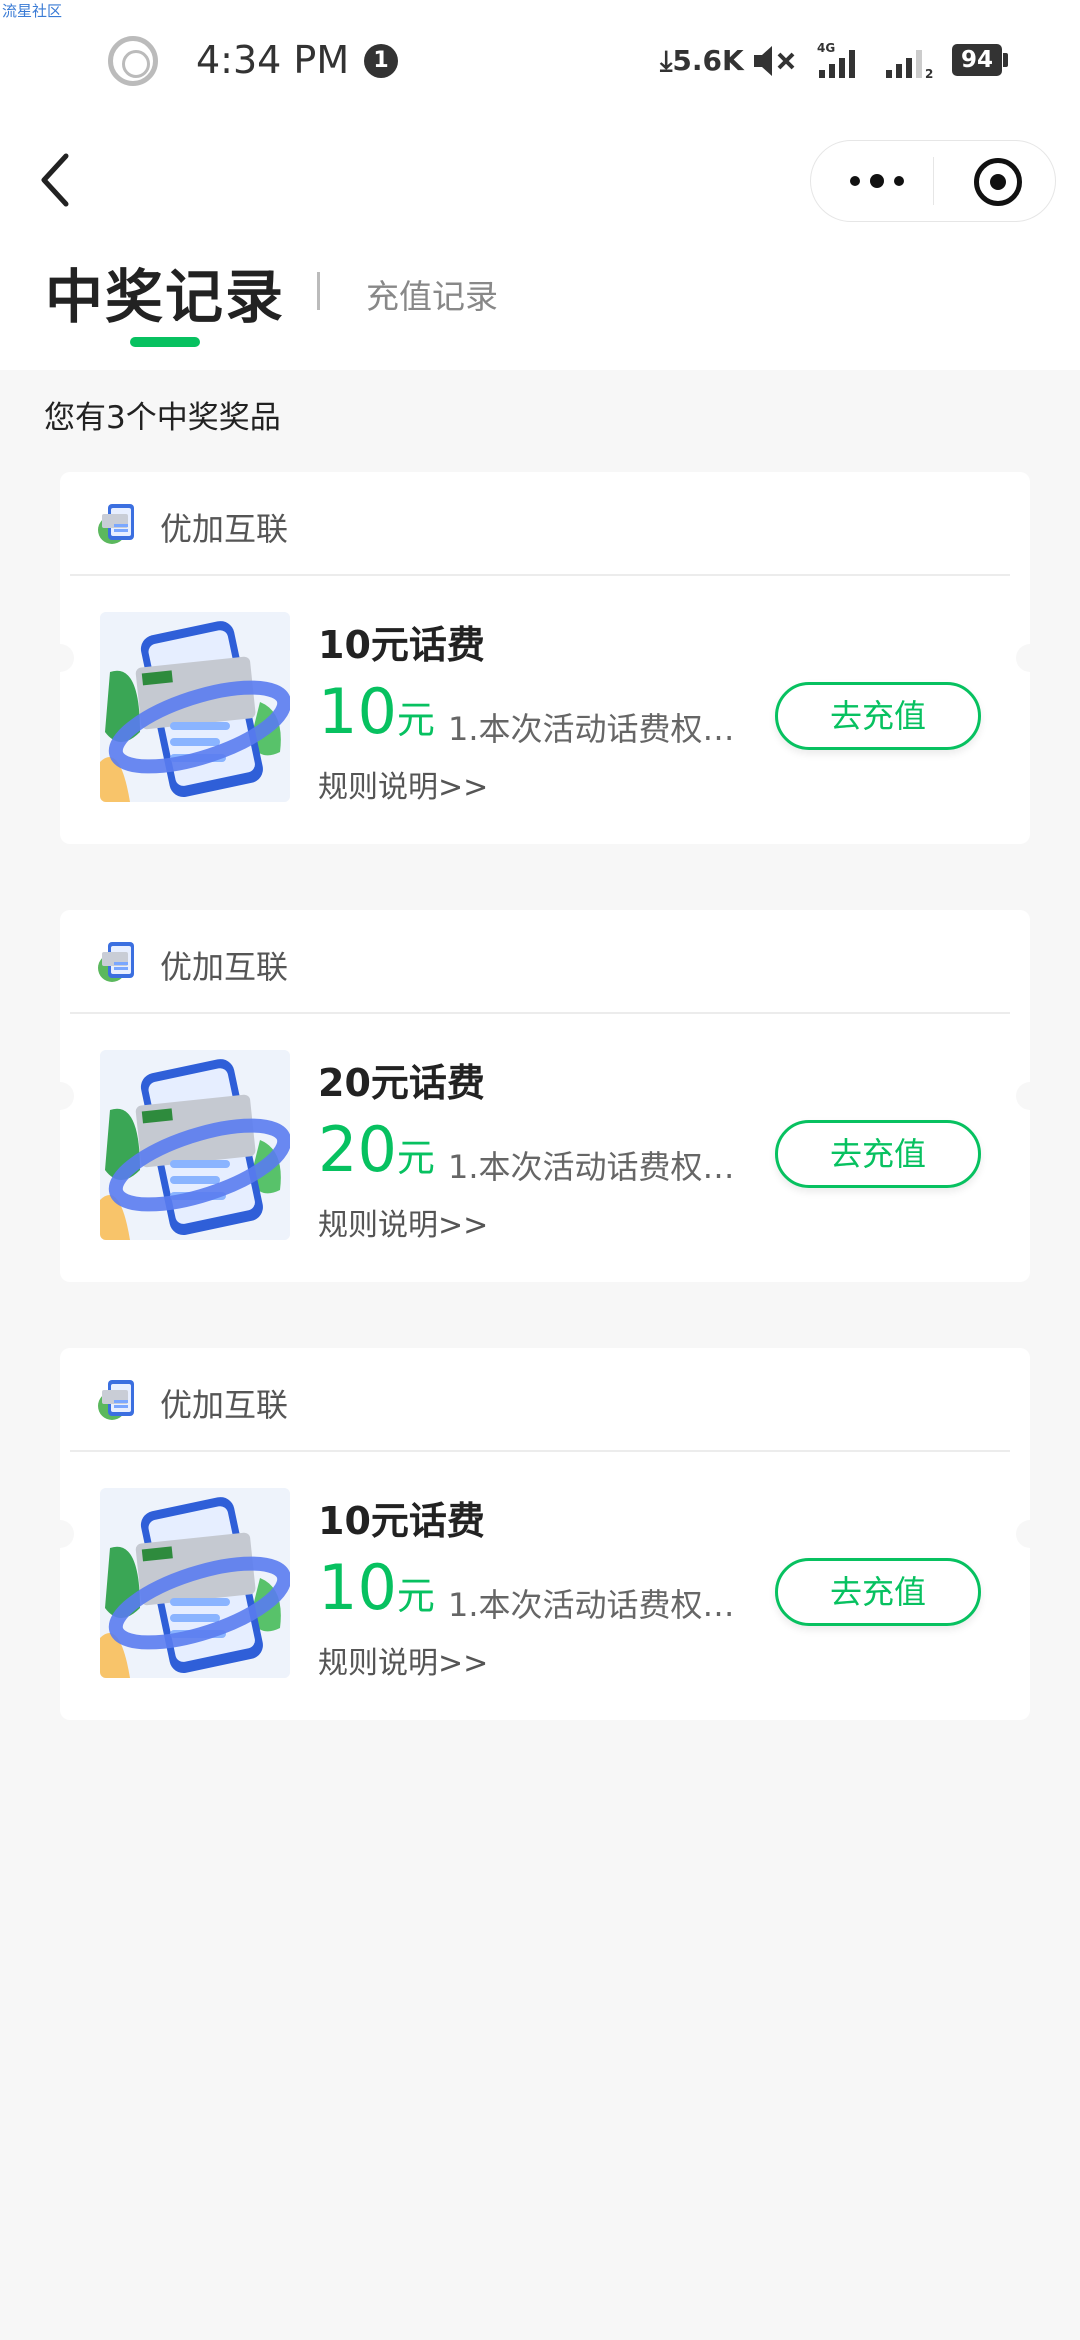  I want to click on status-time: 4:34 PM, so click(273, 60).